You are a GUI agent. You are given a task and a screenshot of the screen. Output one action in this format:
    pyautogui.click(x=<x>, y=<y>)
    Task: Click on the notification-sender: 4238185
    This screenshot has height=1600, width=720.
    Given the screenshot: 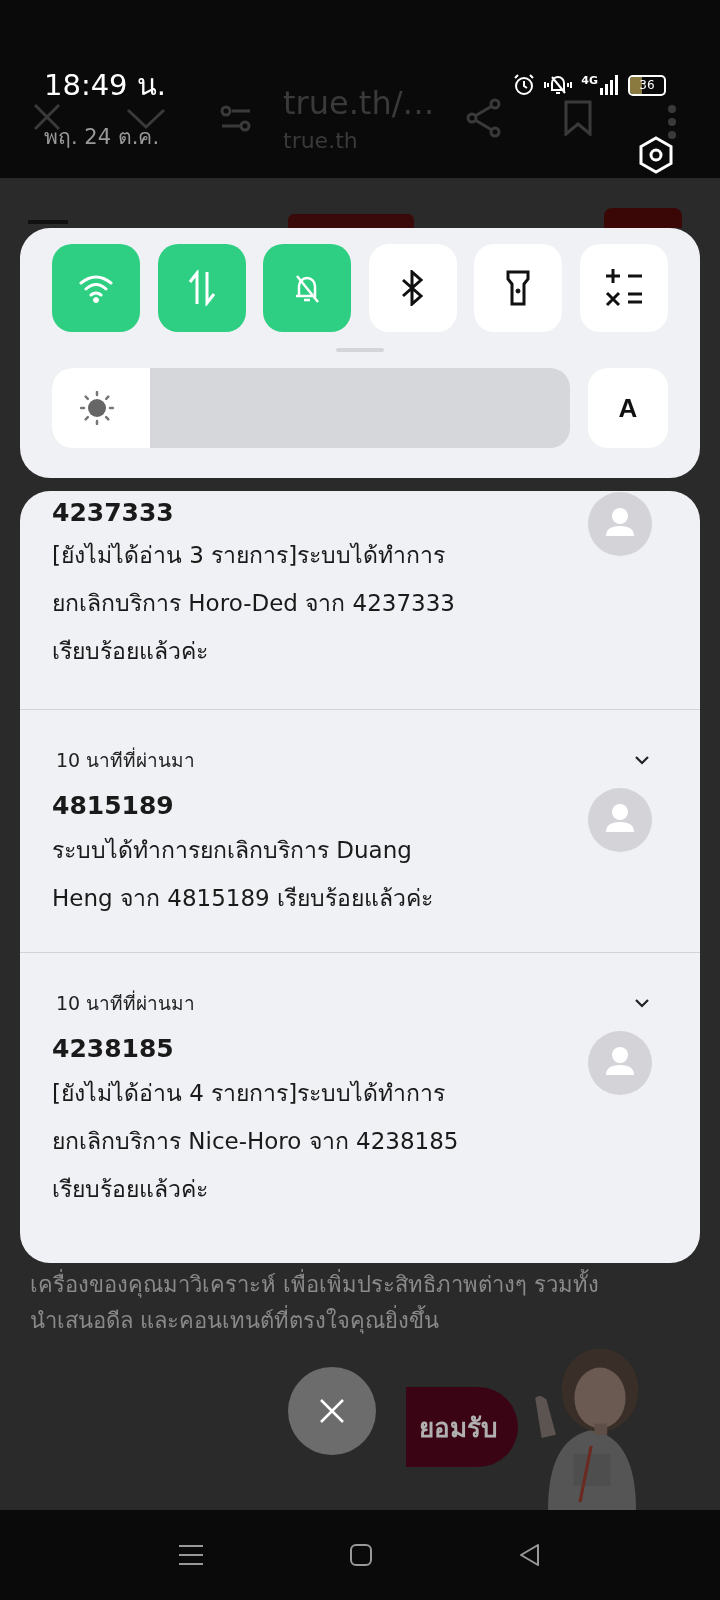 What is the action you would take?
    pyautogui.click(x=113, y=1049)
    